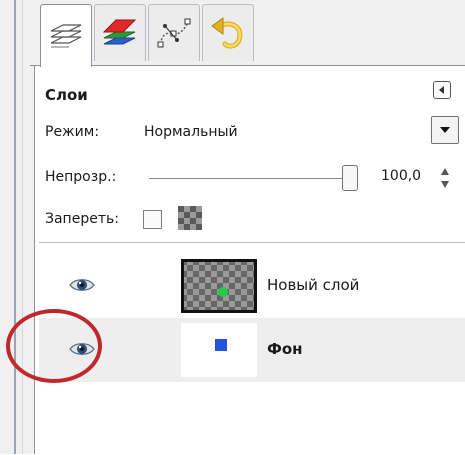 This screenshot has height=455, width=465. Describe the element at coordinates (445, 178) in the screenshot. I see `opacity-spinner-icon` at that location.